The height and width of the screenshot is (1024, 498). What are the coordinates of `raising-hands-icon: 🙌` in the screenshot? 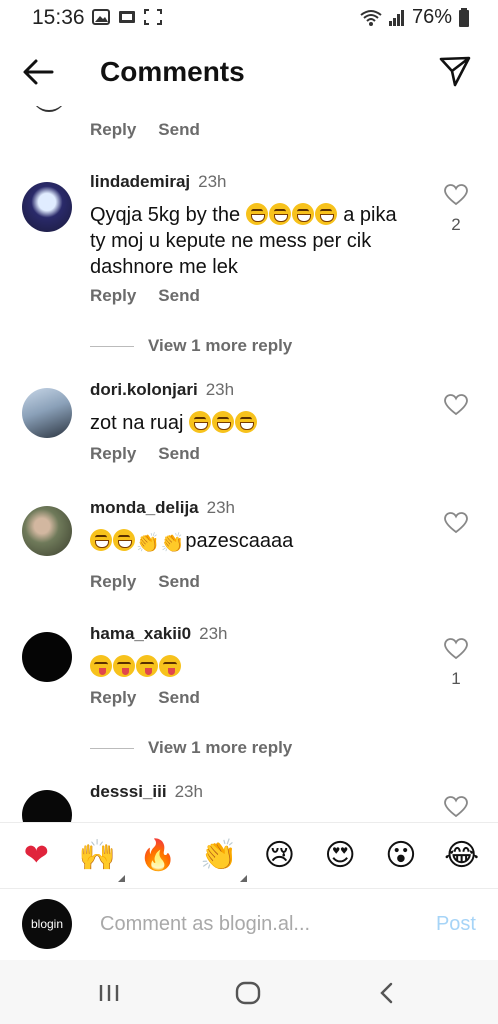 It's located at (101, 859).